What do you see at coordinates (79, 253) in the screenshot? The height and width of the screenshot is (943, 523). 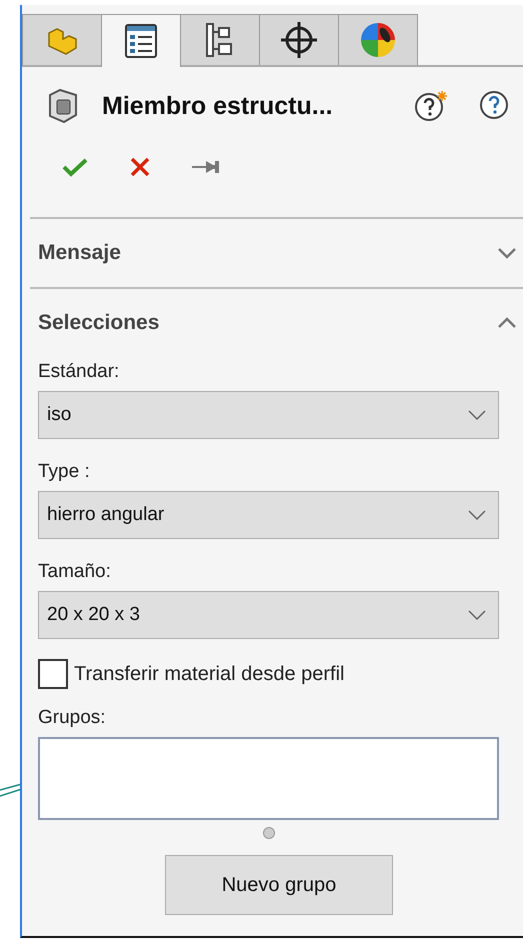 I see `section-title: Mensaje` at bounding box center [79, 253].